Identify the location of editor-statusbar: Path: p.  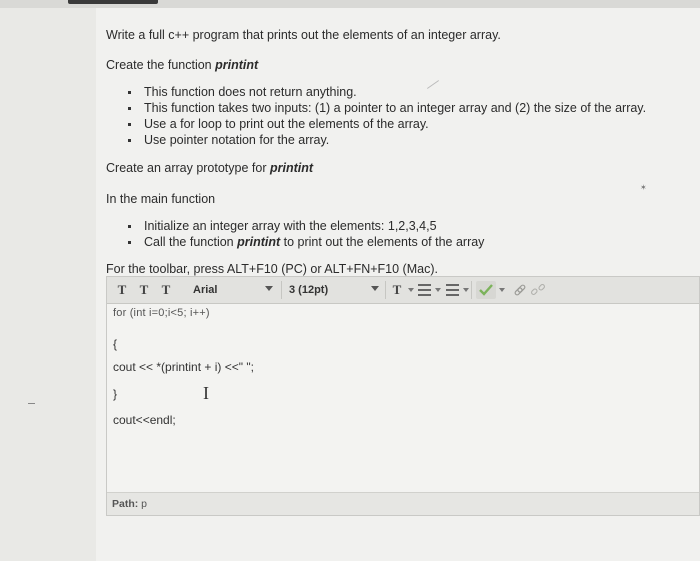
(403, 503).